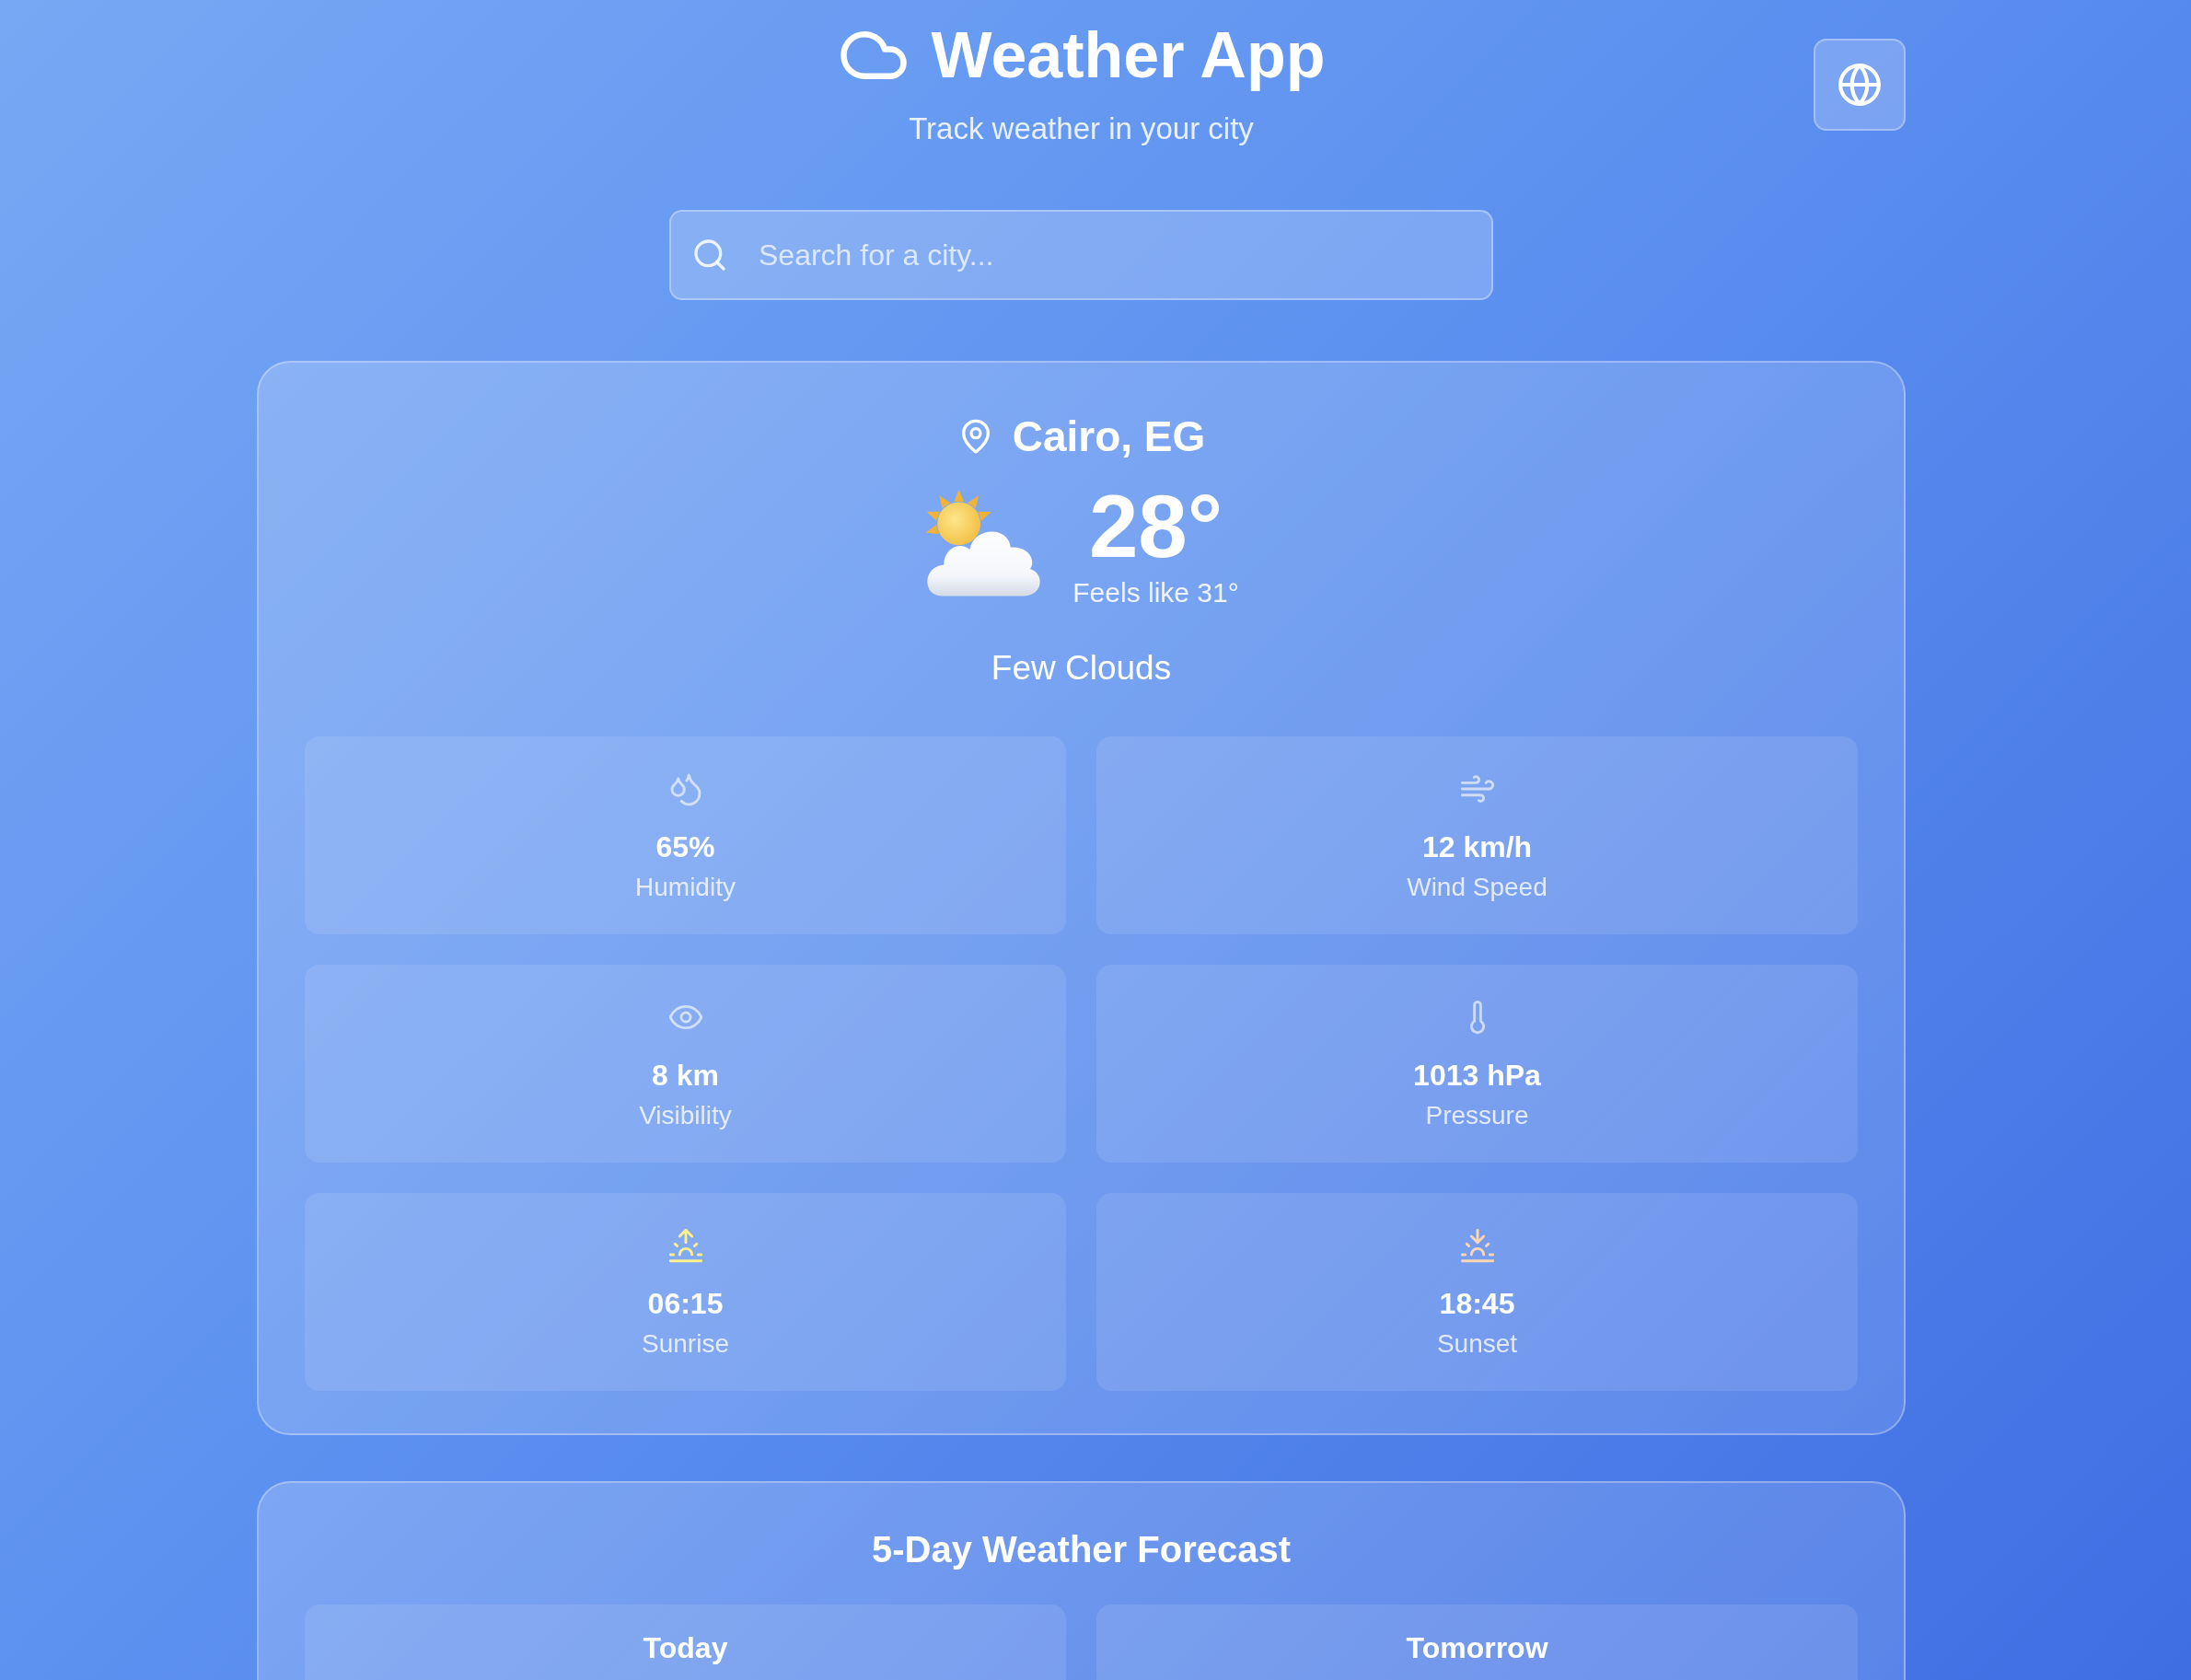 The width and height of the screenshot is (2191, 1680). What do you see at coordinates (1477, 1076) in the screenshot?
I see `stat-value: 1013 hPa` at bounding box center [1477, 1076].